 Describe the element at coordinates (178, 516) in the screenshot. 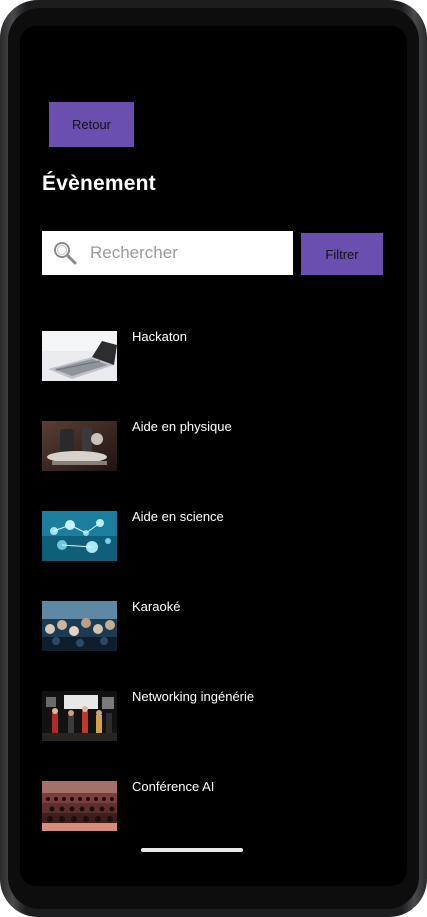

I see `event-label: Aide en science` at that location.